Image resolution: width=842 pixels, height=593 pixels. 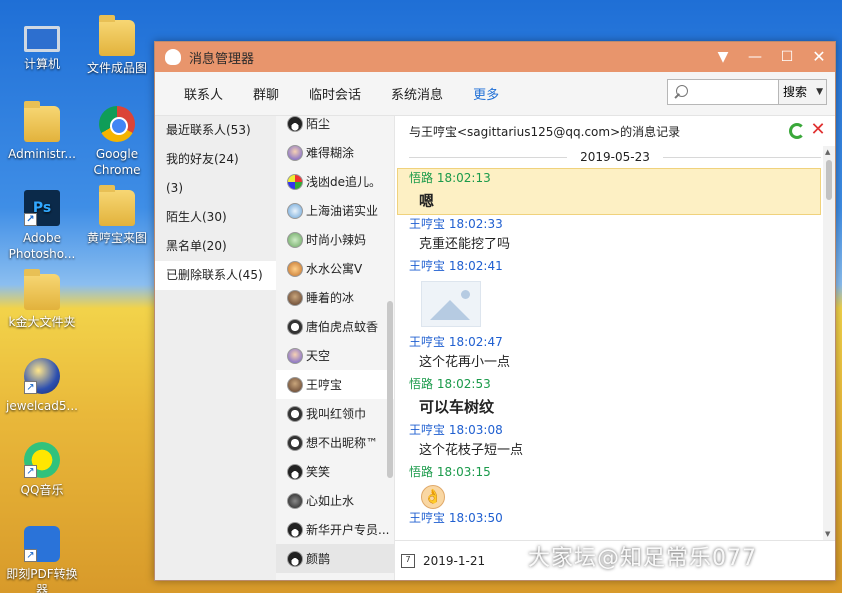 I want to click on contact-name: 笑笑, so click(x=318, y=472).